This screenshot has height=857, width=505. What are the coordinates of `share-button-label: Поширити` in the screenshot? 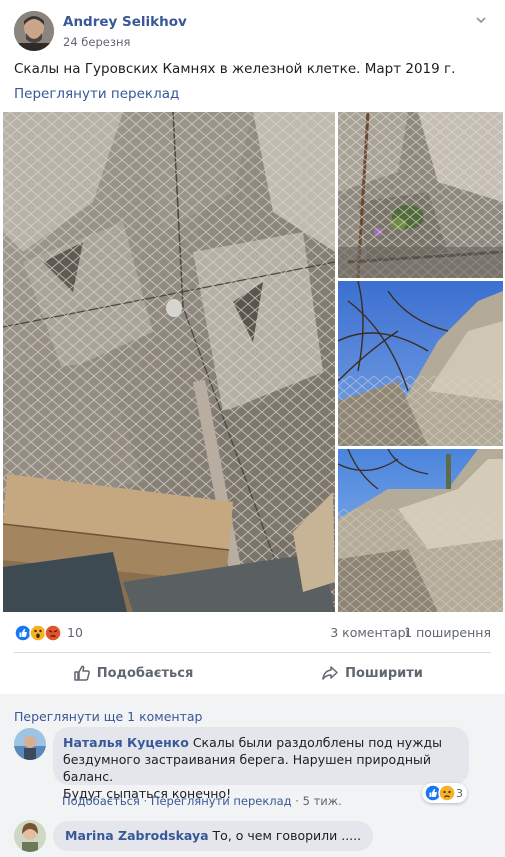 It's located at (384, 673).